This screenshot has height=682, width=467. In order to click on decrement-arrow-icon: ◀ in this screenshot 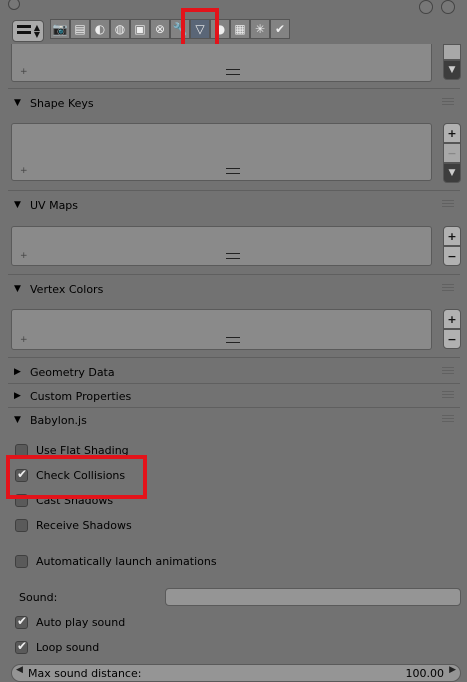, I will do `click(19, 670)`.